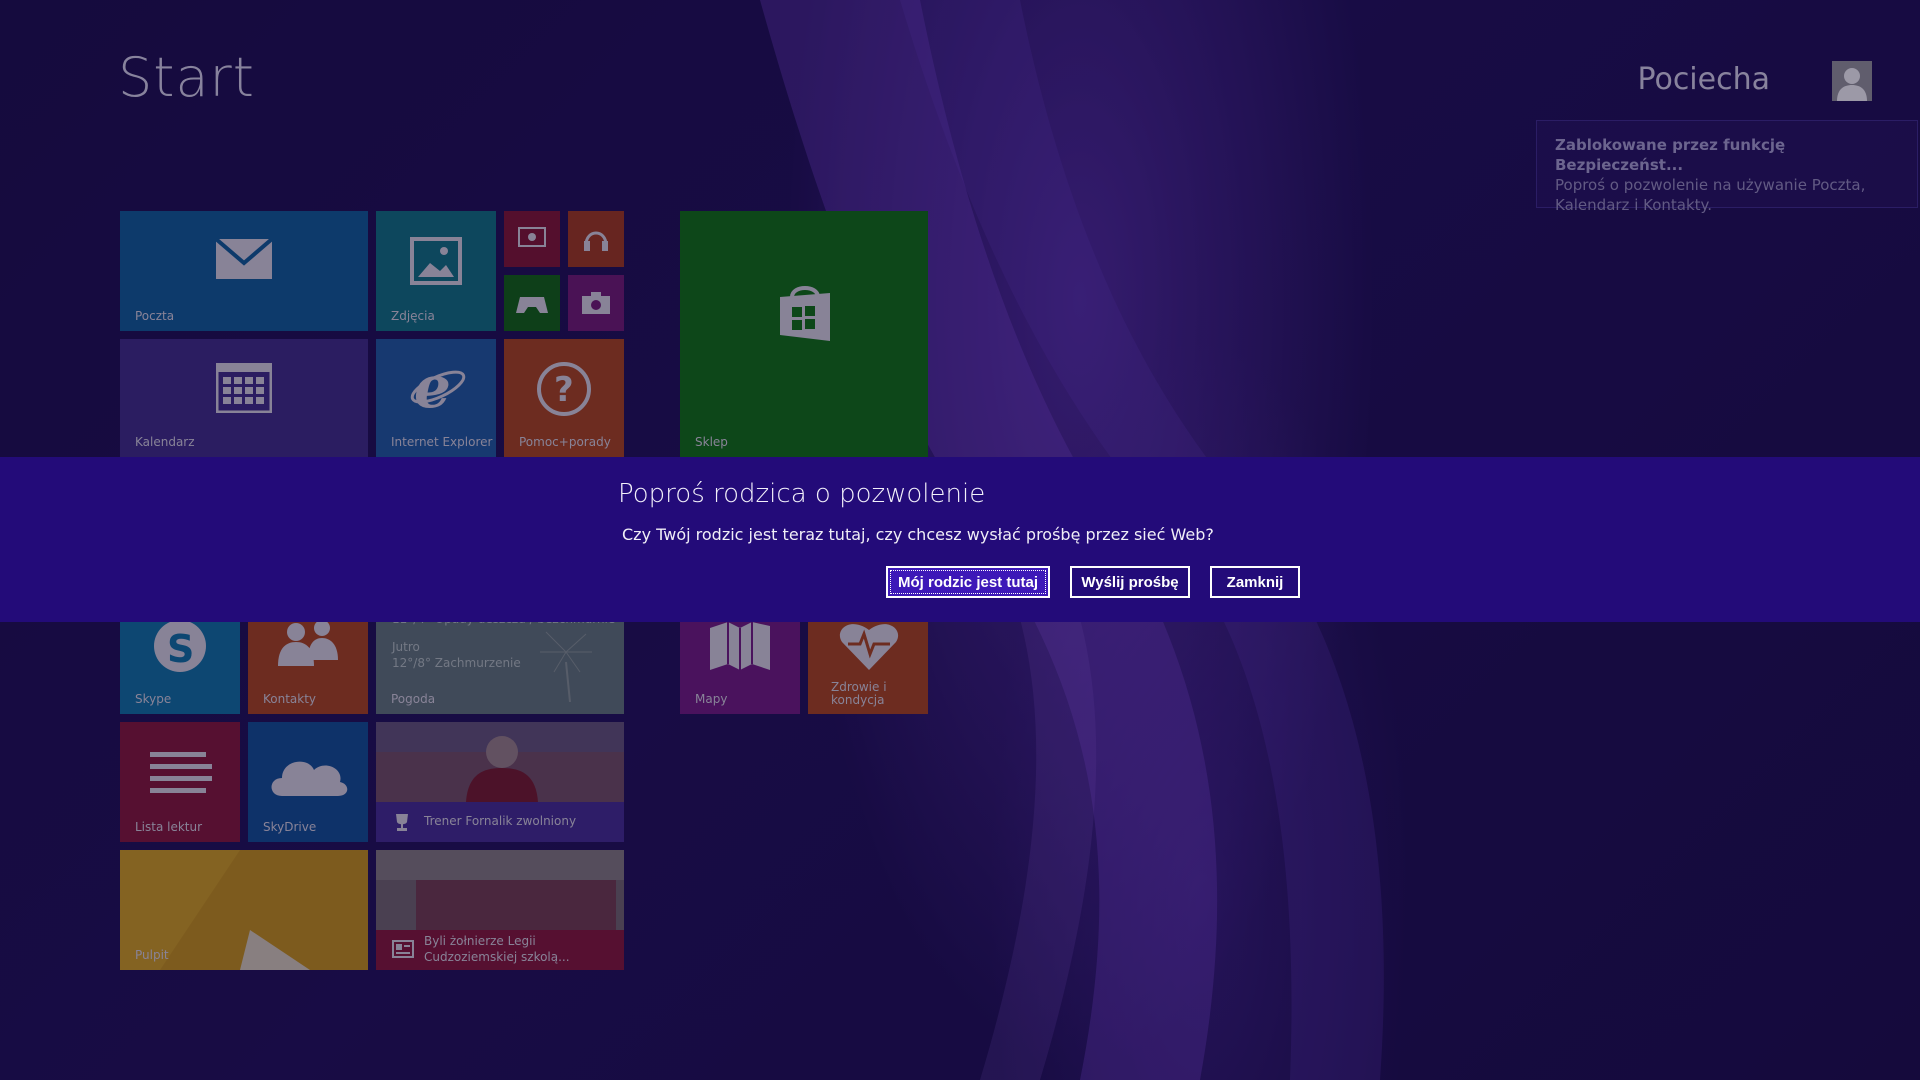 Image resolution: width=1920 pixels, height=1080 pixels. Describe the element at coordinates (968, 582) in the screenshot. I see `parent-here-button: Mój rodzic jest tutaj` at that location.